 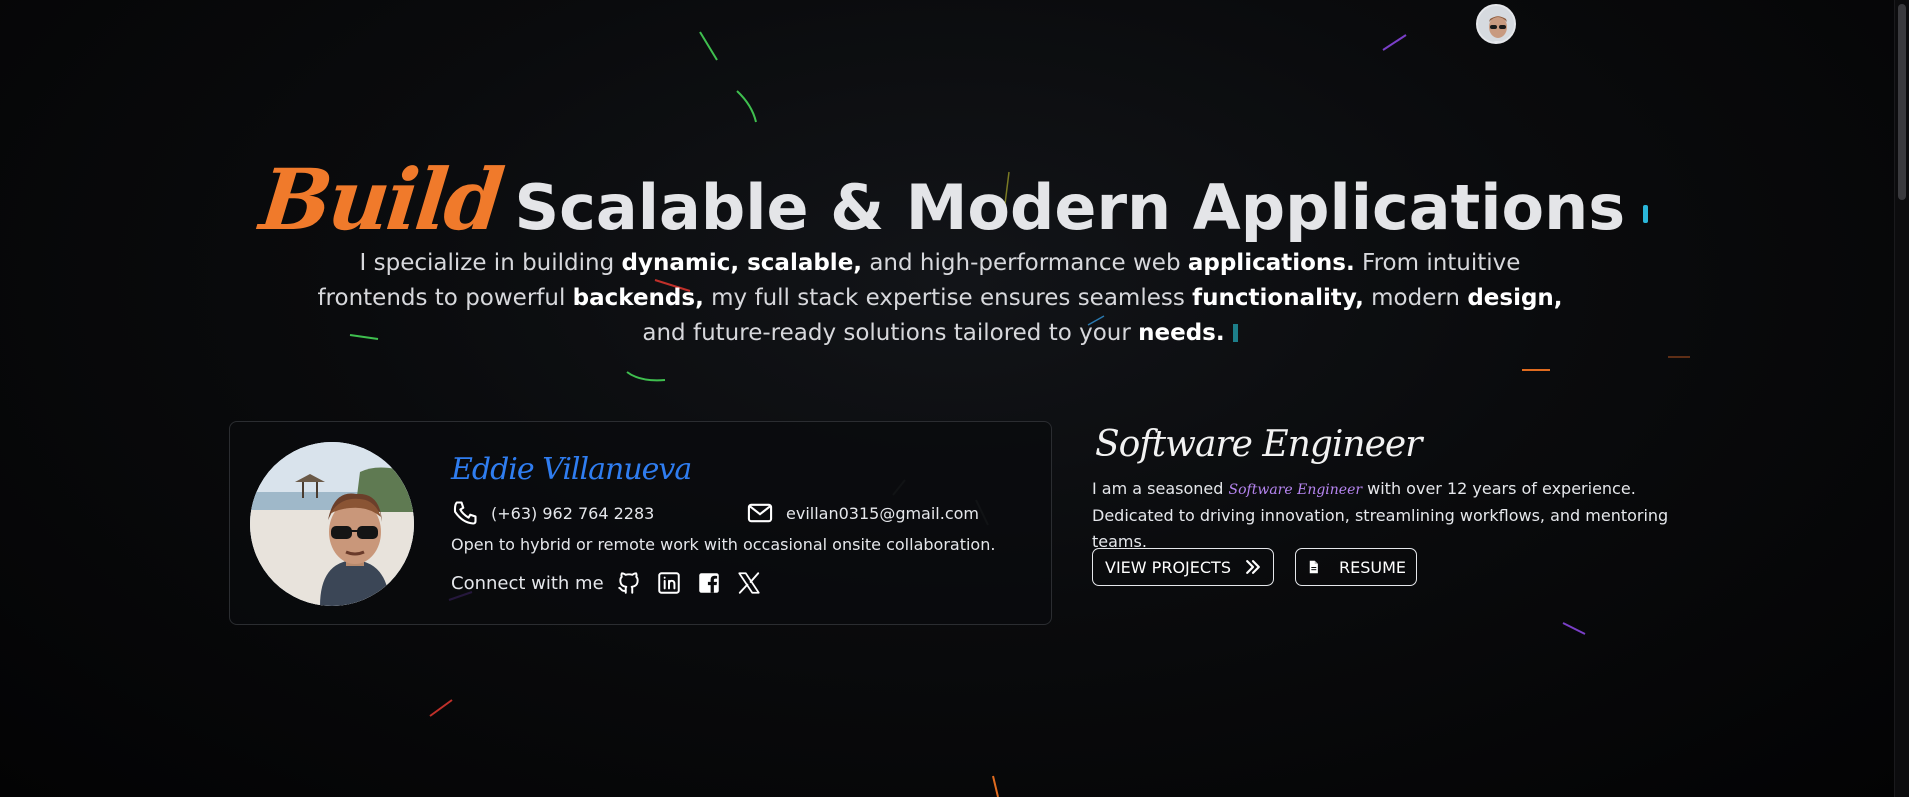 I want to click on hero-title: Build Scalable & Modern Applications, so click(x=954, y=199).